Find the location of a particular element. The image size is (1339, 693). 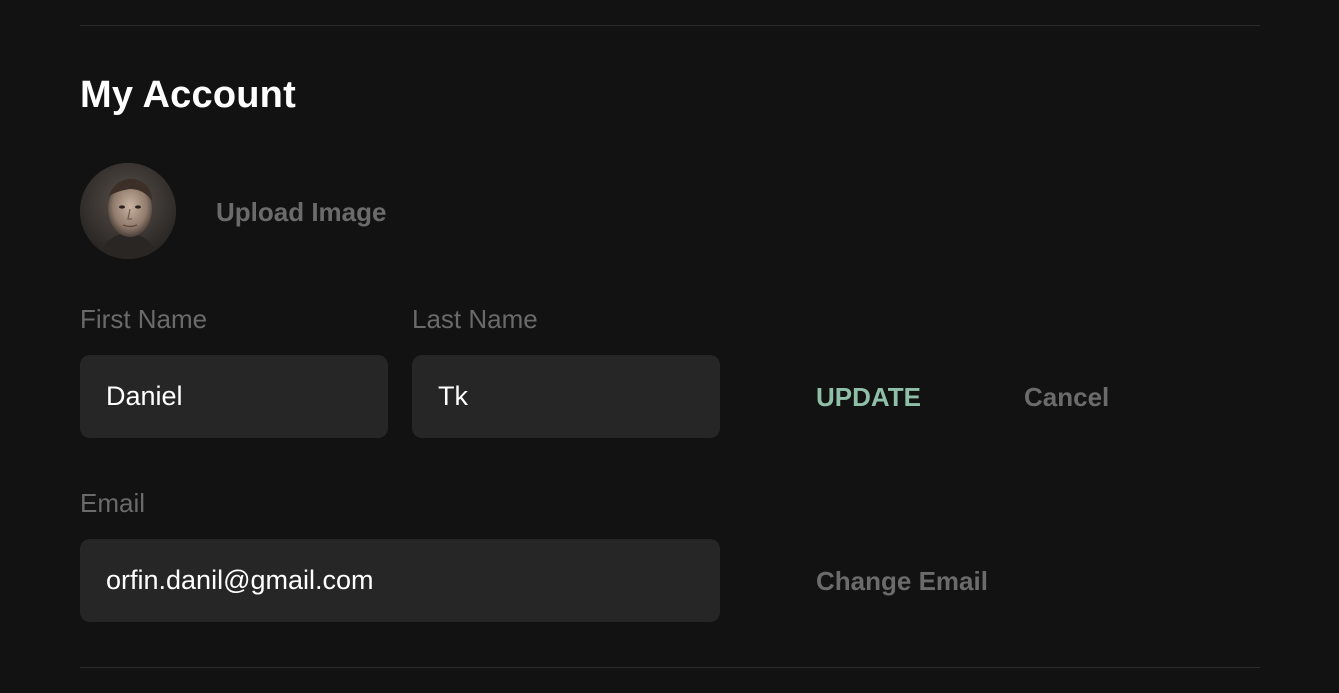

first-name-input: Daniel is located at coordinates (234, 396).